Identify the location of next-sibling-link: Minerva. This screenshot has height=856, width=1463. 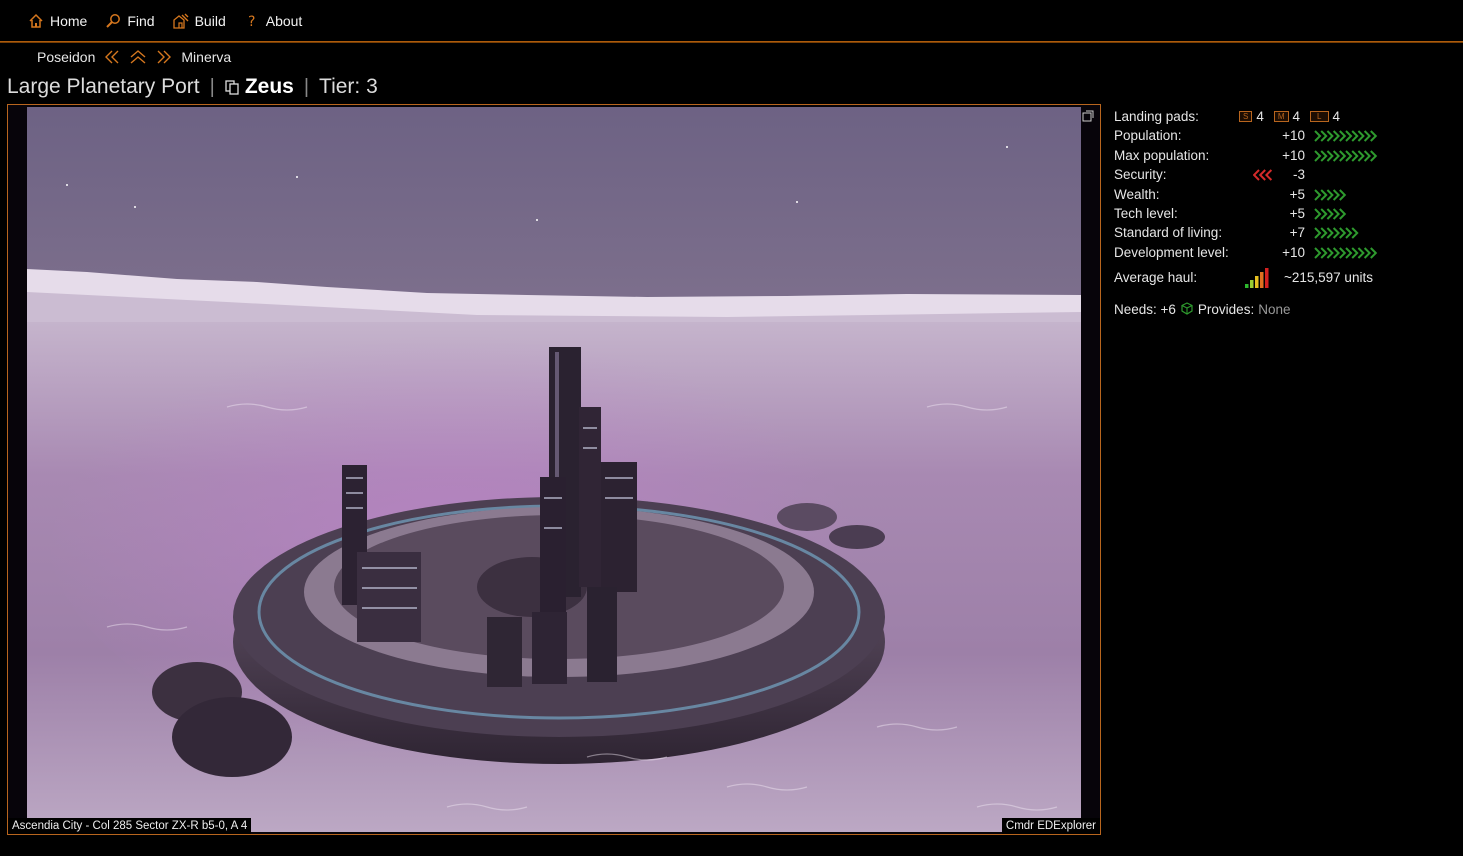
(206, 57).